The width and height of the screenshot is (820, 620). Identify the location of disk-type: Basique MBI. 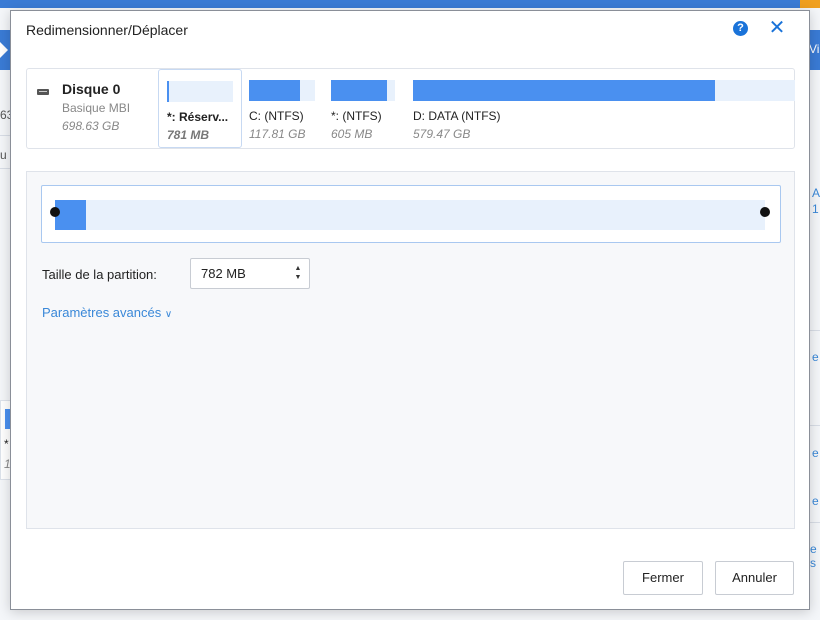
(96, 108).